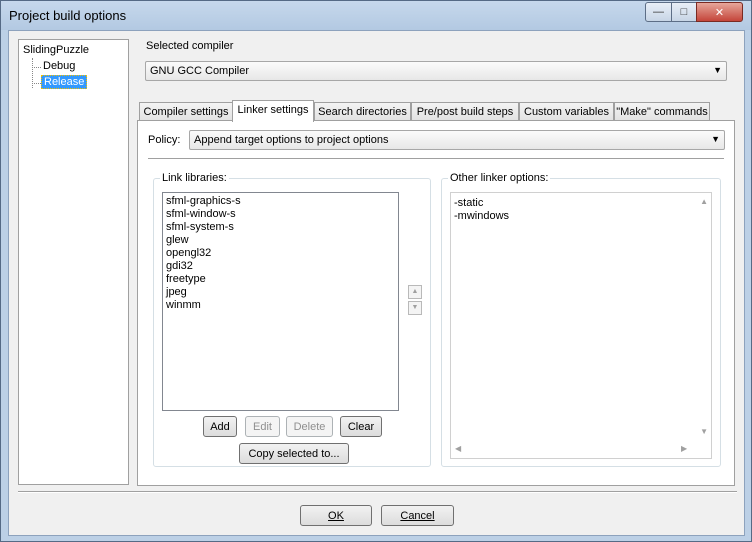  Describe the element at coordinates (183, 305) in the screenshot. I see `list-item: winmm` at that location.